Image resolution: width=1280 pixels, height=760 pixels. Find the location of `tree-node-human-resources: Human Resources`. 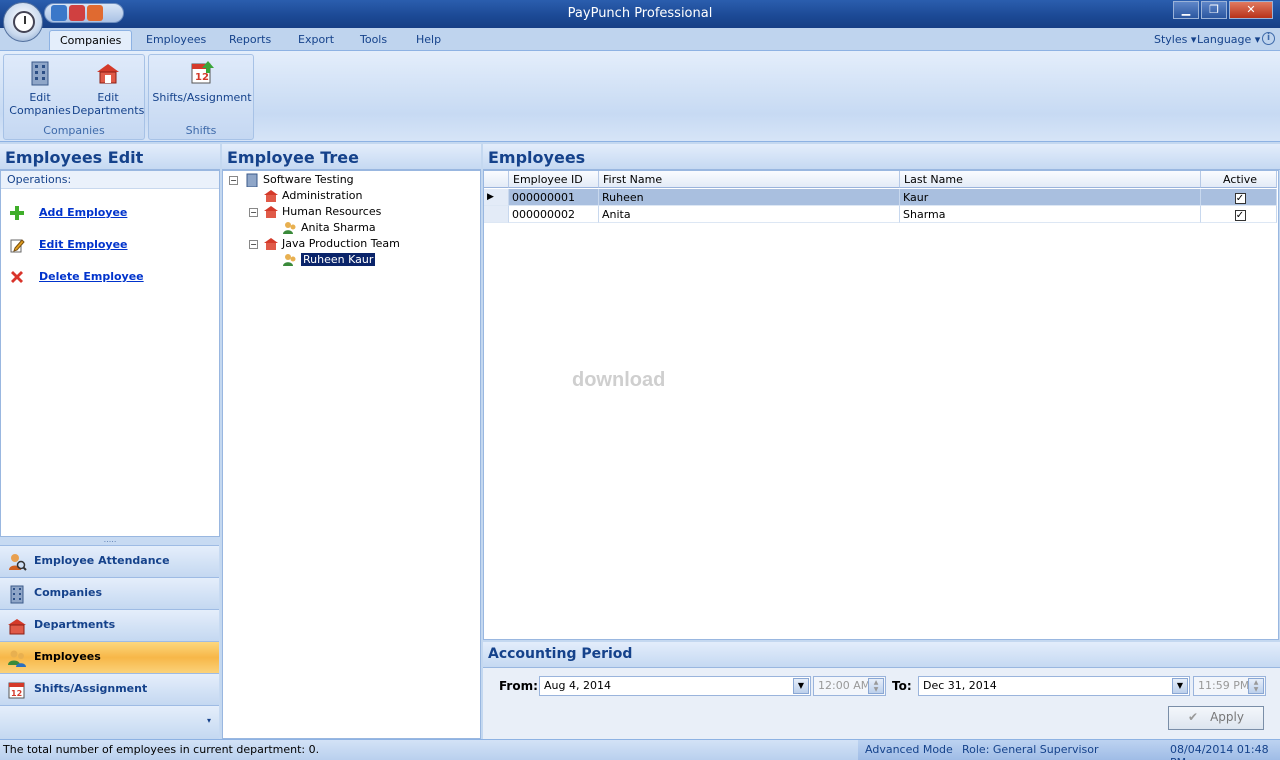

tree-node-human-resources: Human Resources is located at coordinates (322, 212).